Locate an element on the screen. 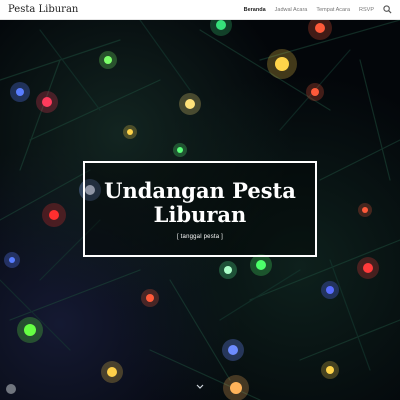 This screenshot has height=400, width=400. main-nav: Beranda Jadwal Acara Tempat Acara RSVP is located at coordinates (318, 9).